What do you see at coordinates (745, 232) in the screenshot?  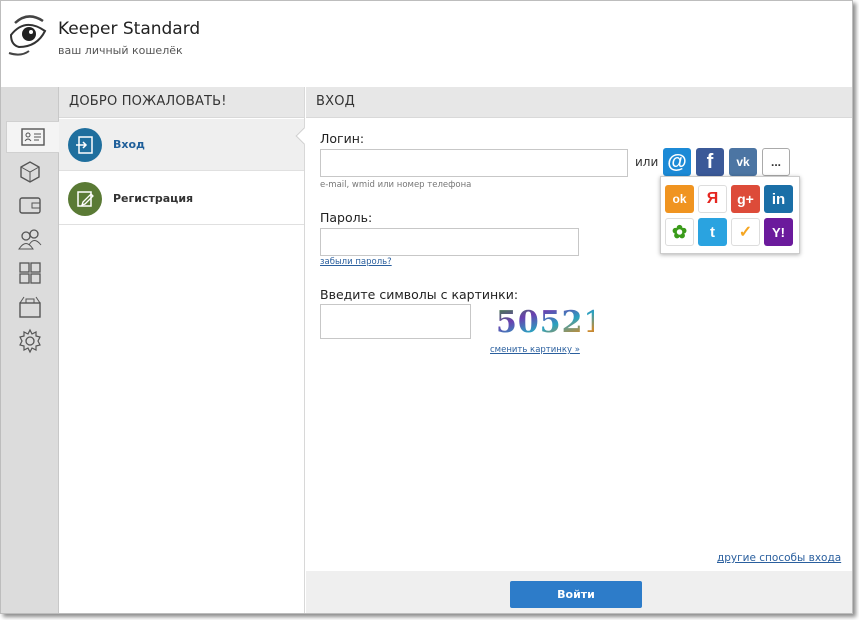 I see `mailru-icon: ✓` at bounding box center [745, 232].